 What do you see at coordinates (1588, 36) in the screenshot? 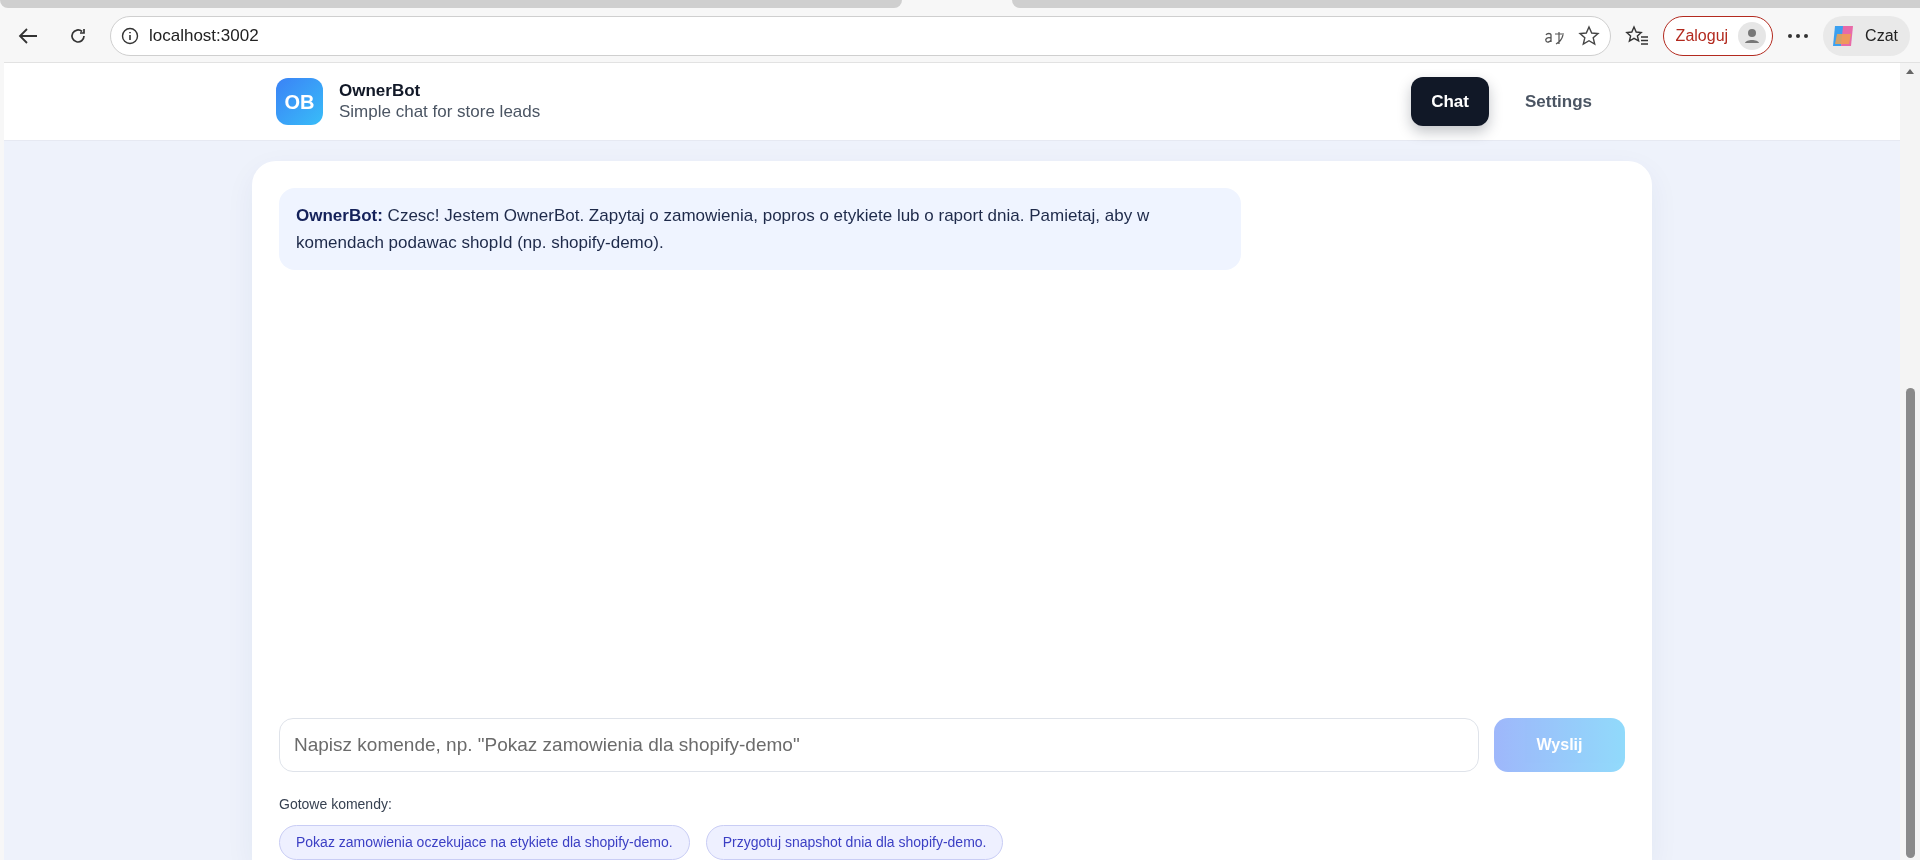
I see `star-icon` at bounding box center [1588, 36].